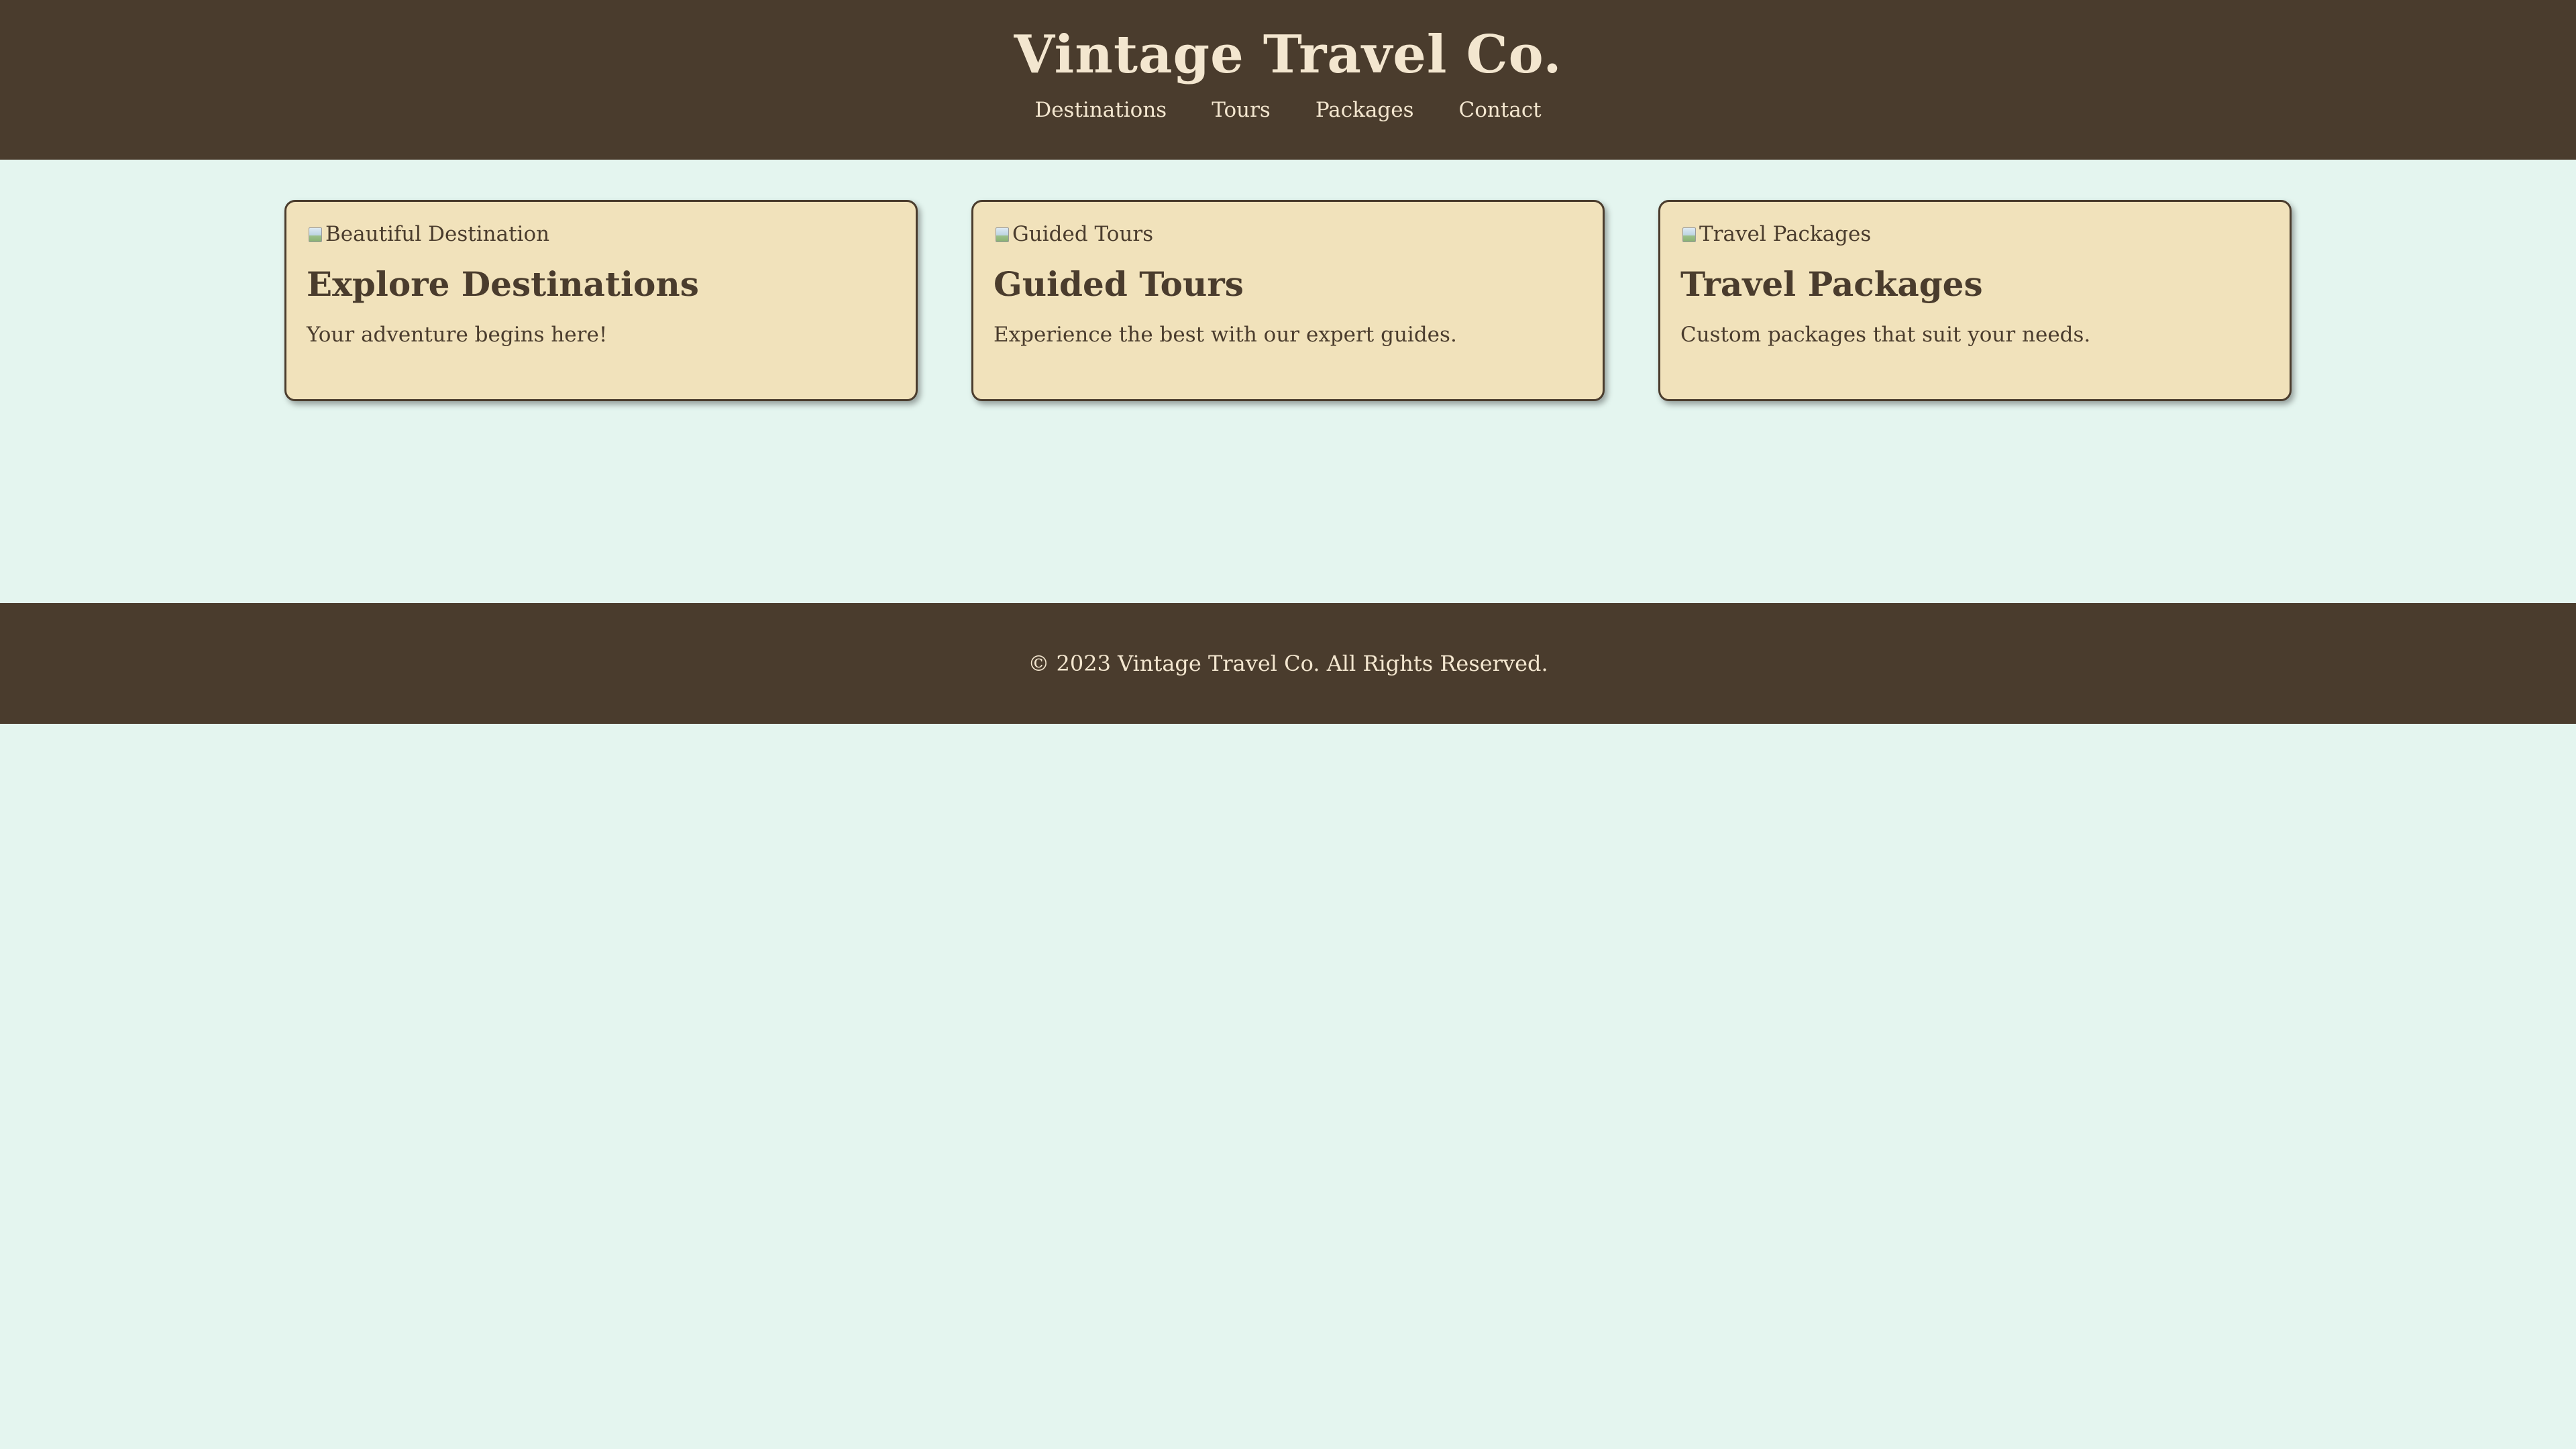 Image resolution: width=2576 pixels, height=1449 pixels. I want to click on nav-link-destinations: Destinations, so click(1100, 110).